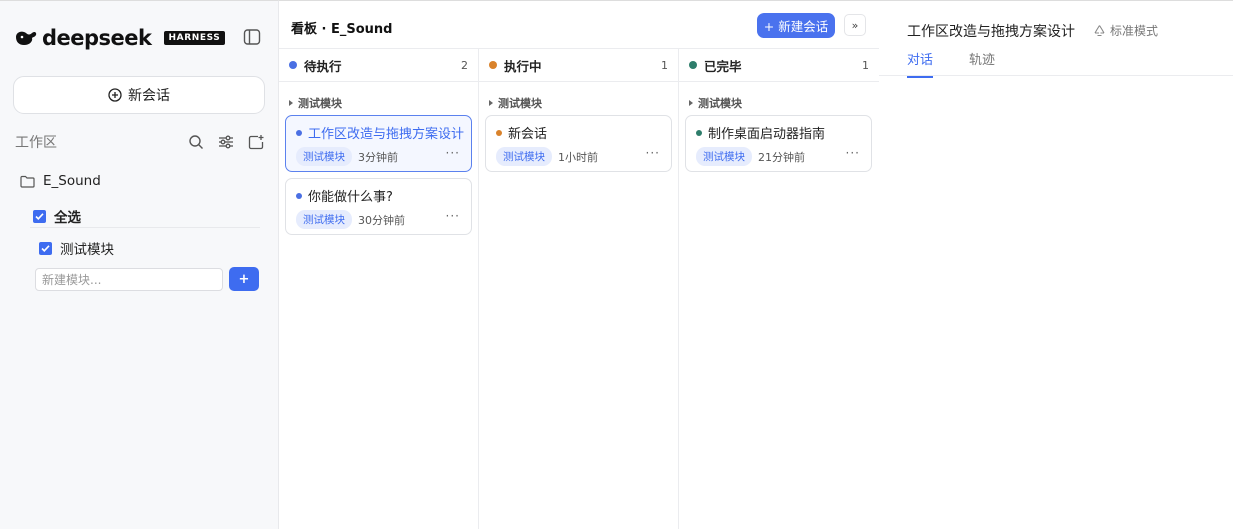 This screenshot has height=529, width=1233. Describe the element at coordinates (578, 143) in the screenshot. I see `task-card: 新会话 测试模块 1小时前 ···` at that location.